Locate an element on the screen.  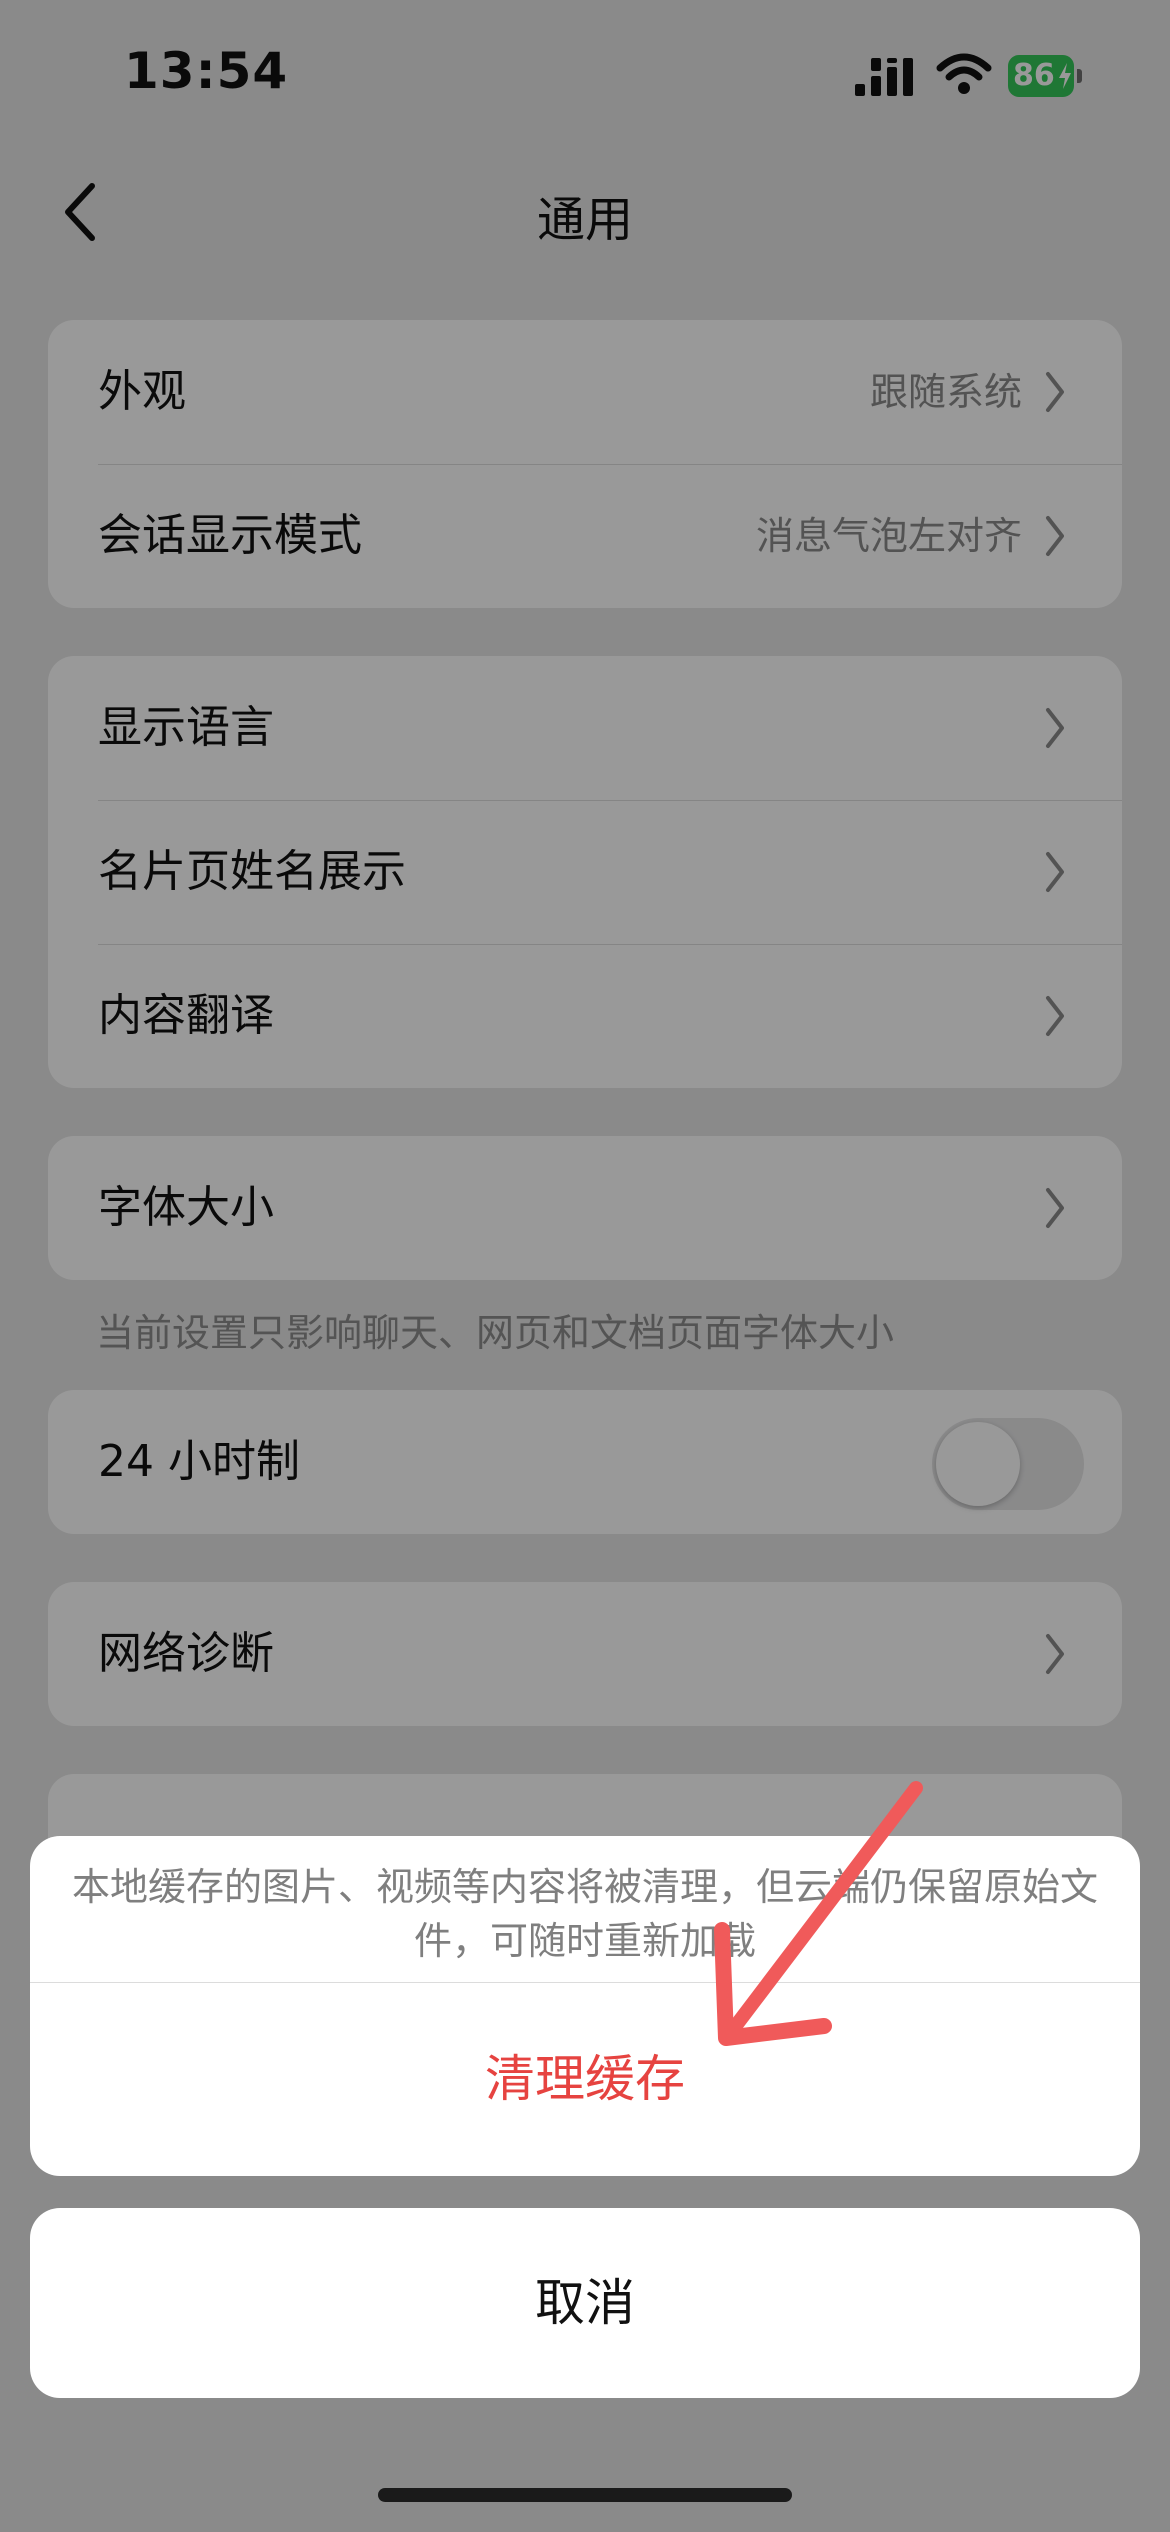
cancel-button: 取消 is located at coordinates (585, 2303).